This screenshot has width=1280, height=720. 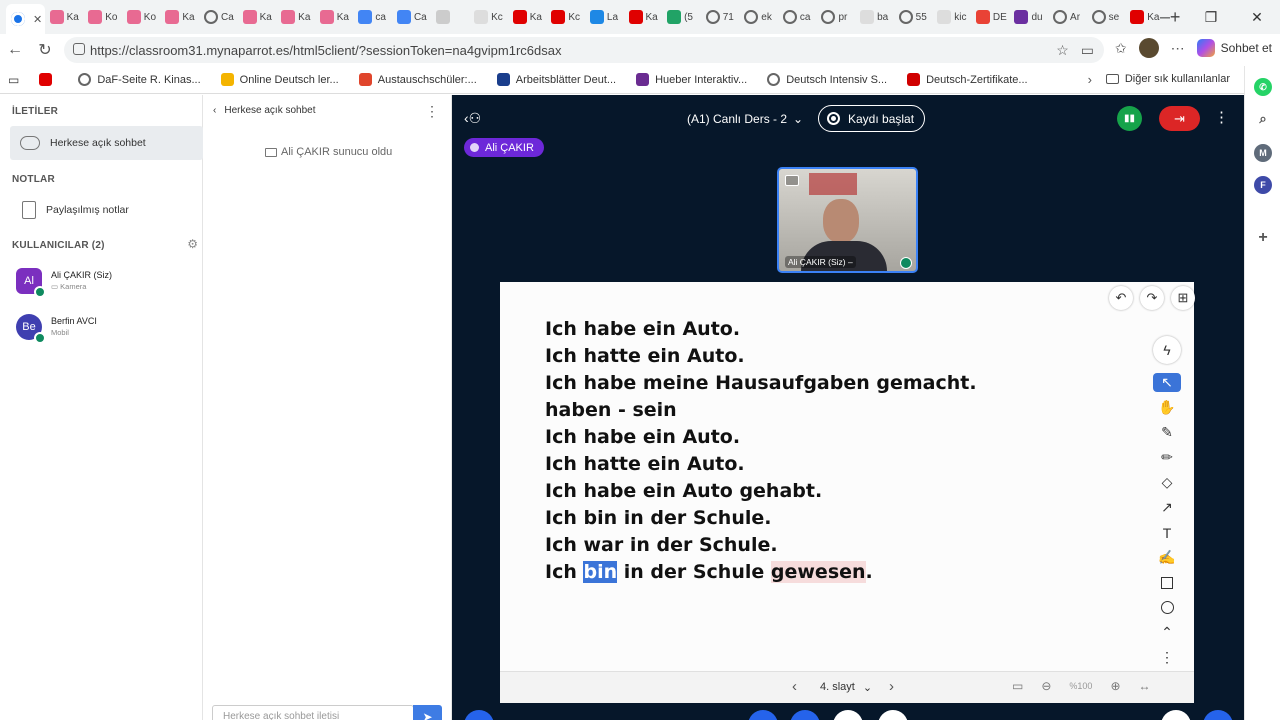 What do you see at coordinates (604, 17) in the screenshot?
I see `browser-tab: La` at bounding box center [604, 17].